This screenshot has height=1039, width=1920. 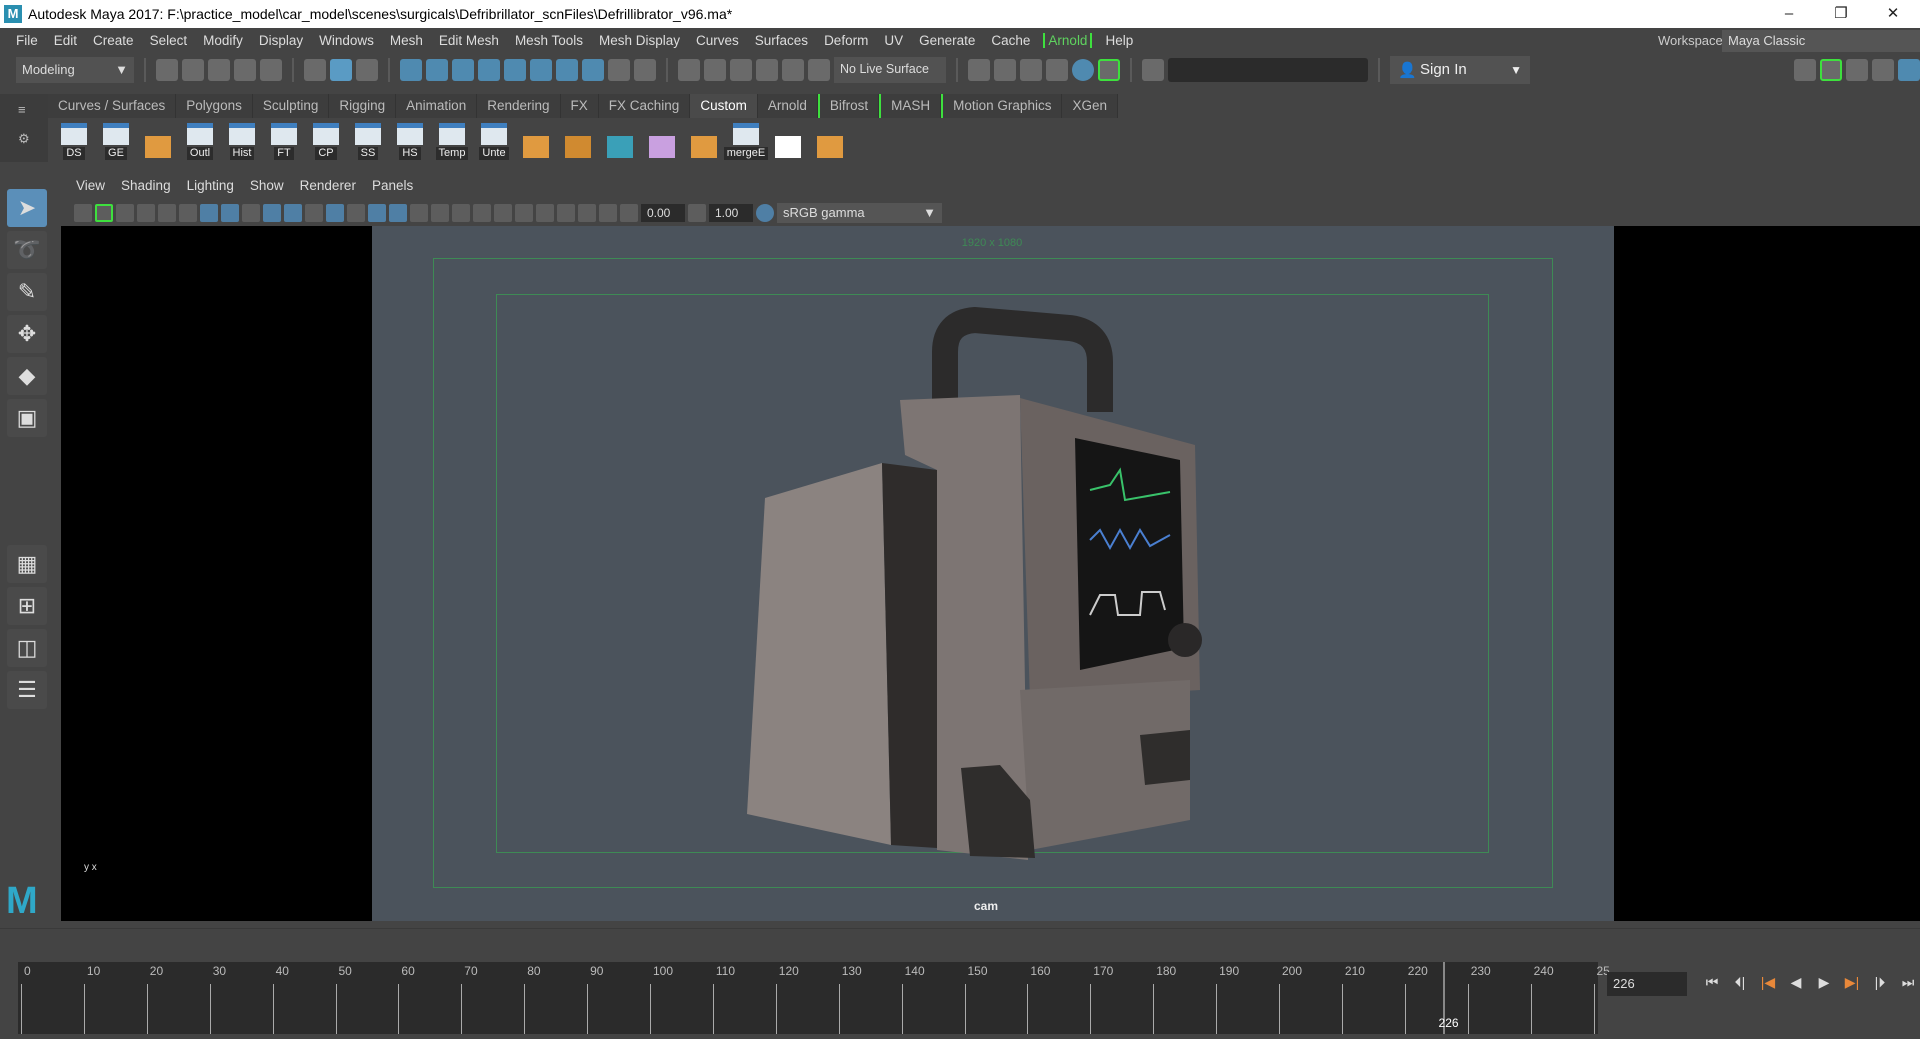 I want to click on select-lock-icon, so click(x=645, y=70).